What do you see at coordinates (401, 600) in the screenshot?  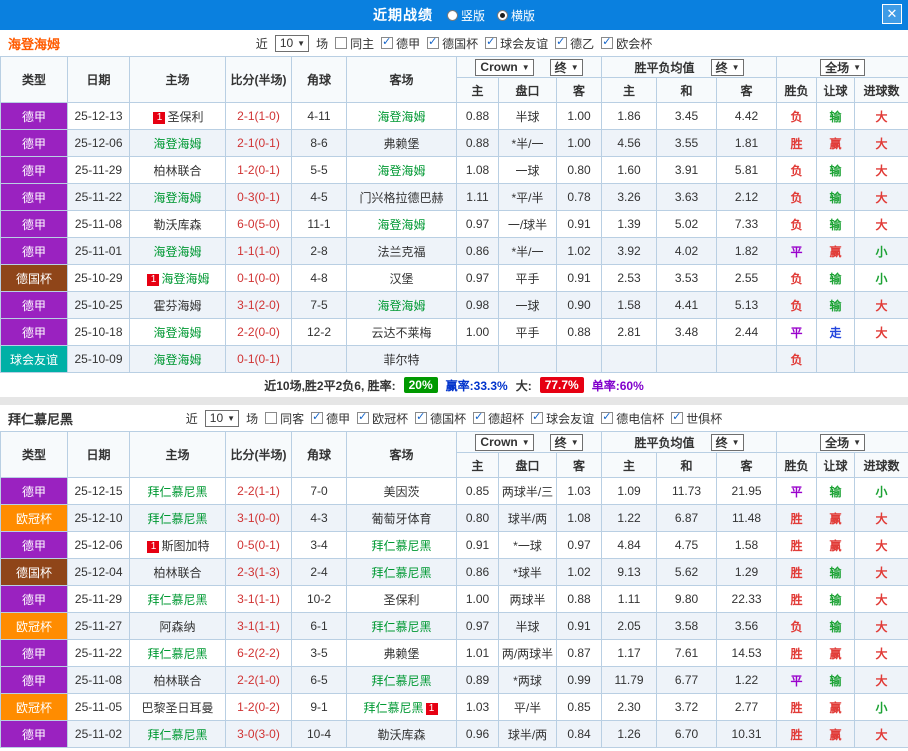 I see `away-team-name: 圣保利` at bounding box center [401, 600].